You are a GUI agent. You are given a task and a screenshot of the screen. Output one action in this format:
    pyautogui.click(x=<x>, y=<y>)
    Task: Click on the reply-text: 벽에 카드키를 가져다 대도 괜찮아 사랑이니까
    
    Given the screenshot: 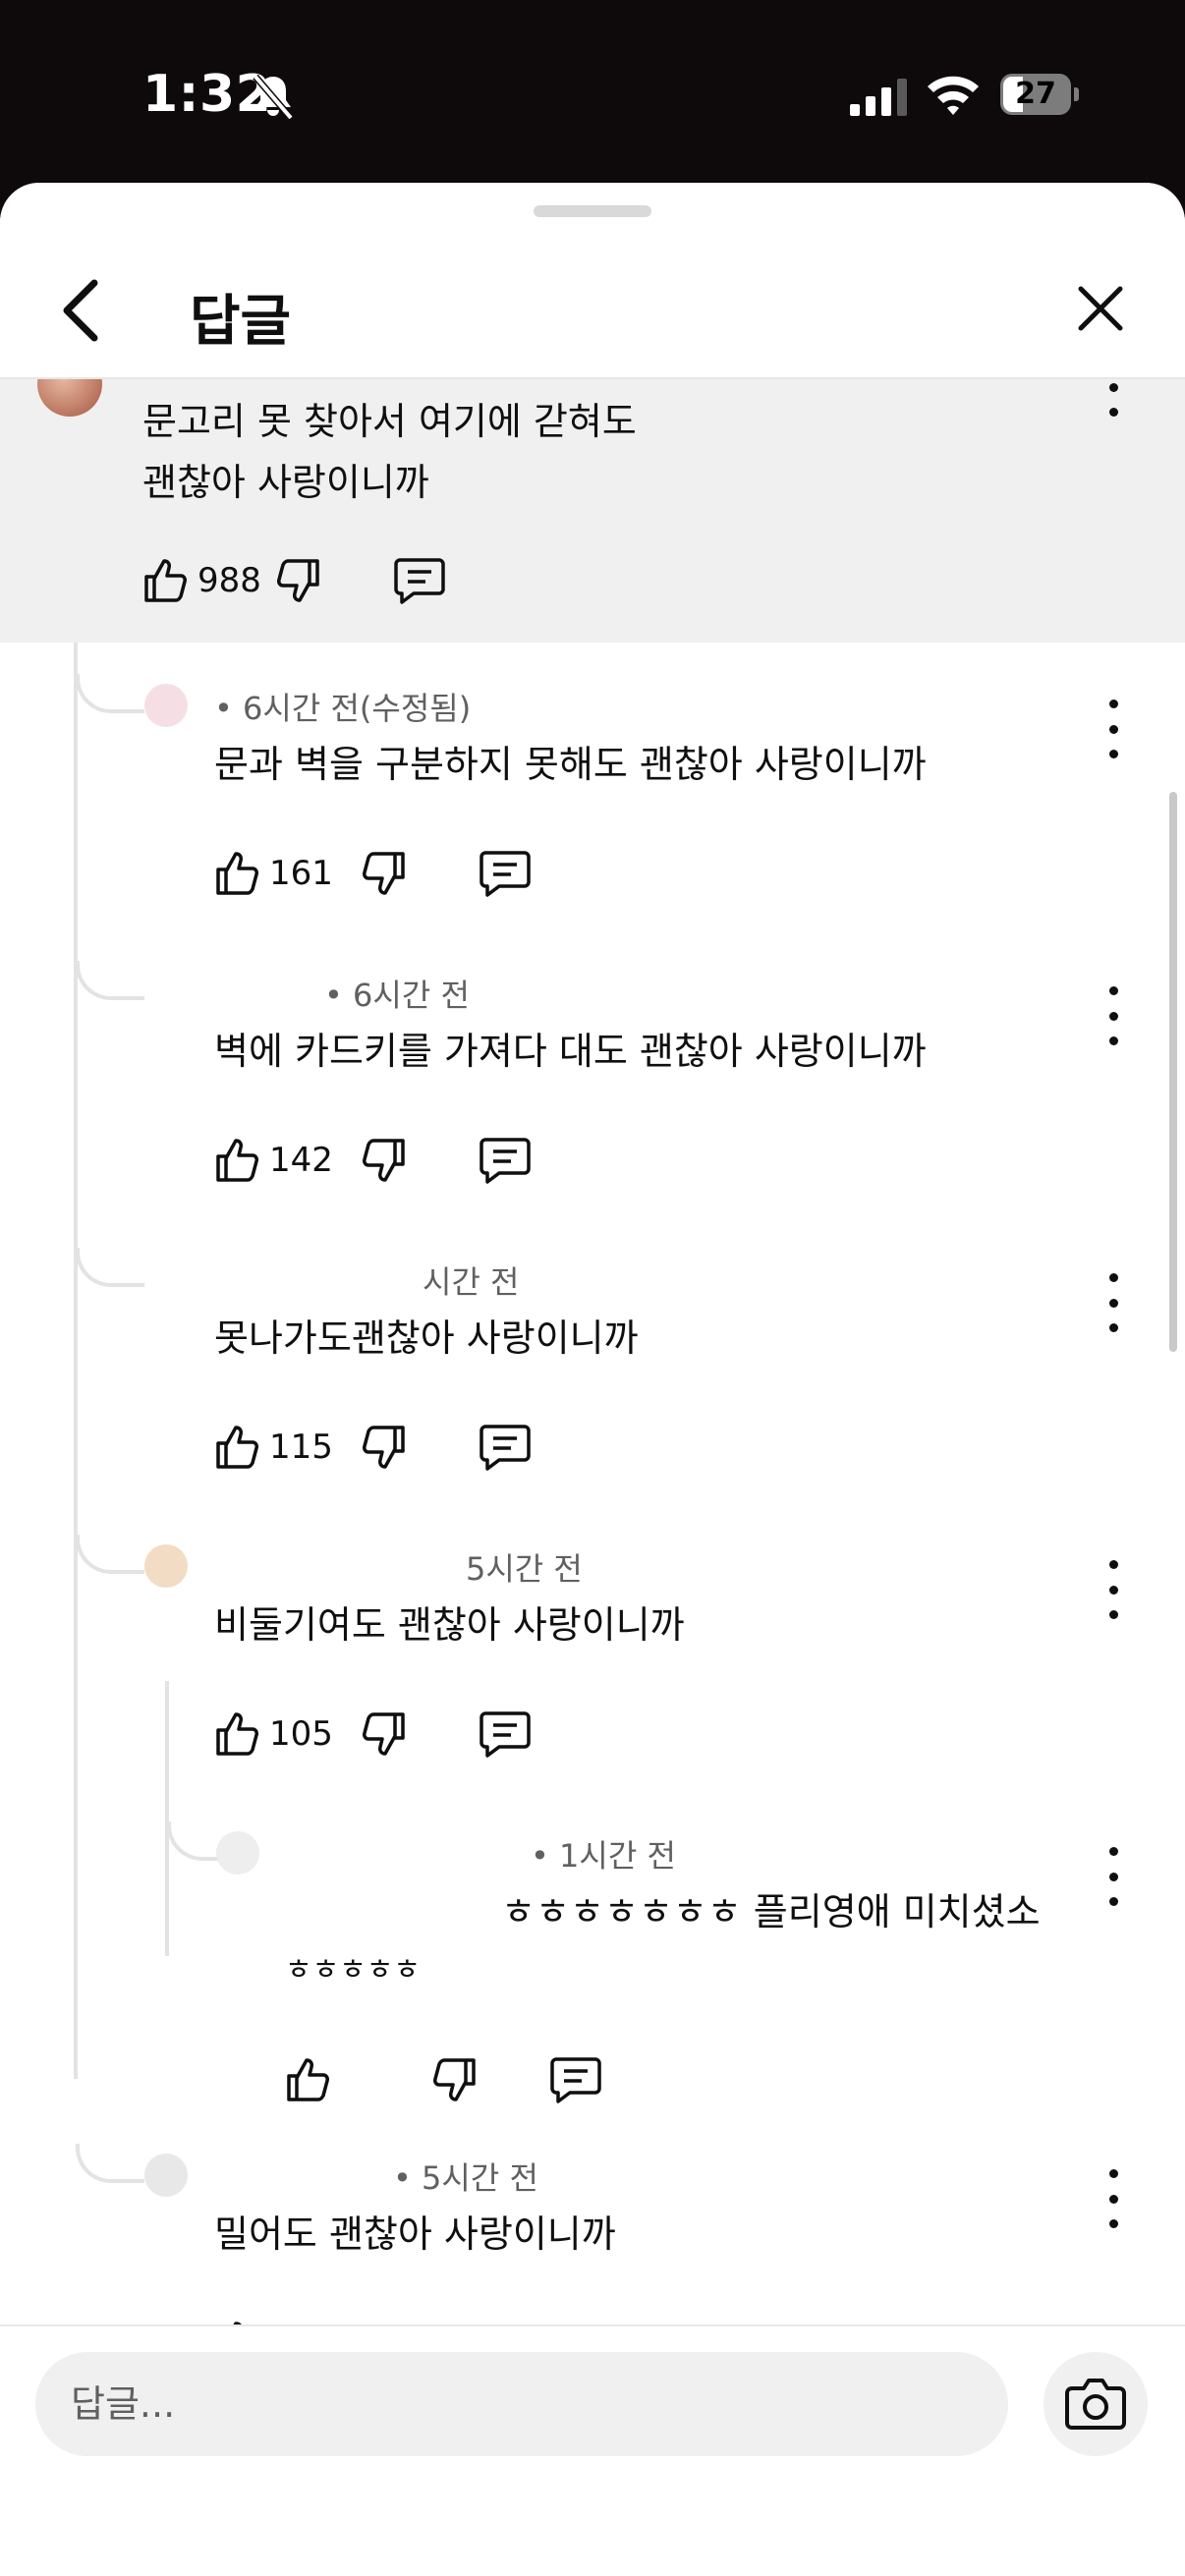 What is the action you would take?
    pyautogui.click(x=571, y=1051)
    